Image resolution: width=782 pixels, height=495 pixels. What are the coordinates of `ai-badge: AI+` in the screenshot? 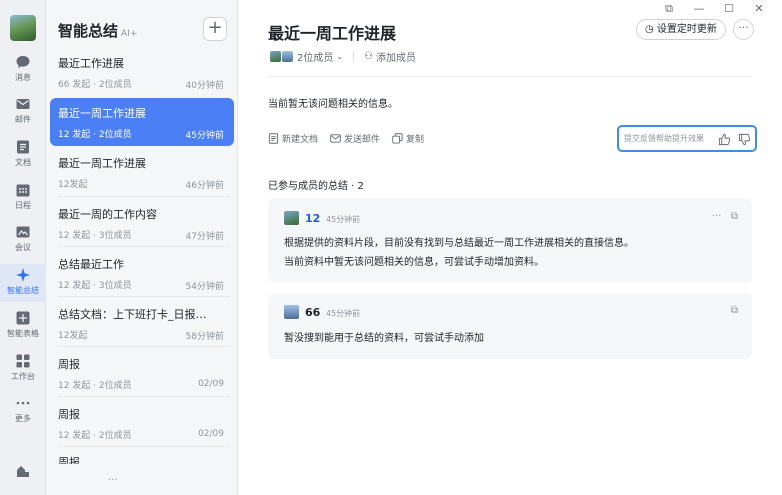 It's located at (129, 34).